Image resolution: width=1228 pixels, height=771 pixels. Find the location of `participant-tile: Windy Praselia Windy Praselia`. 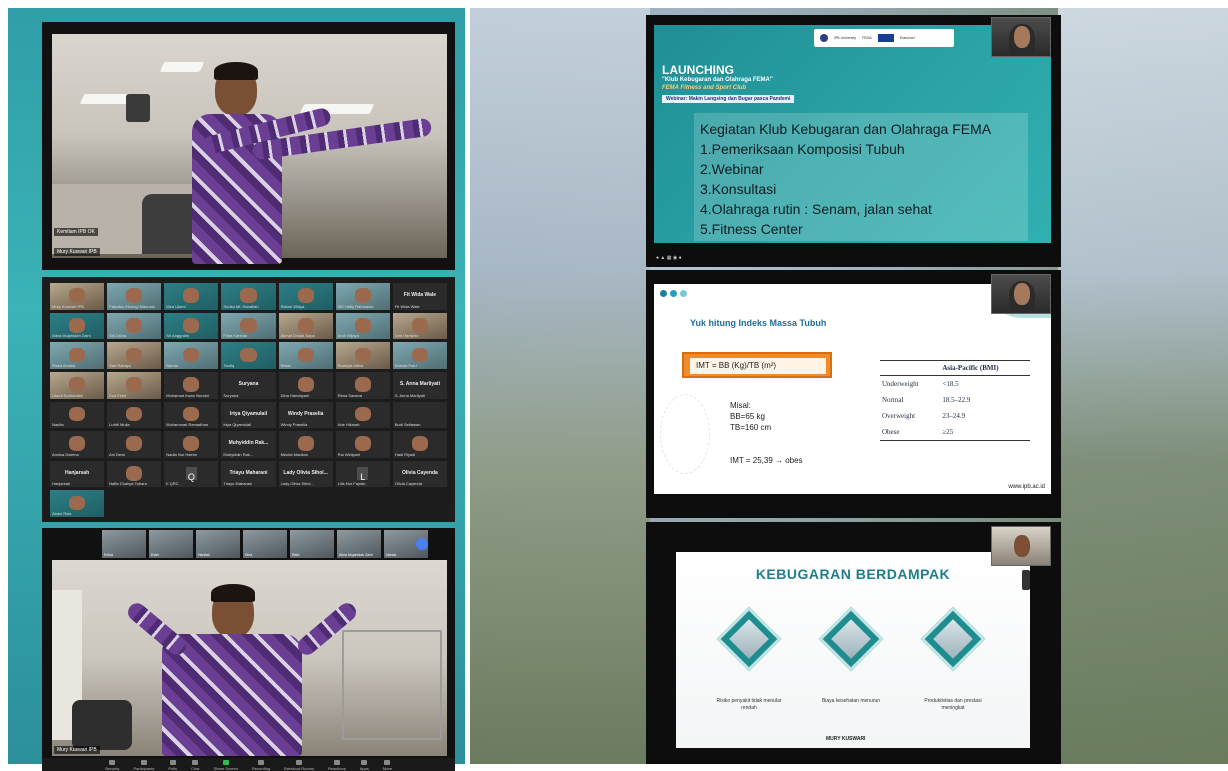

participant-tile: Windy Praselia Windy Praselia is located at coordinates (305, 415).